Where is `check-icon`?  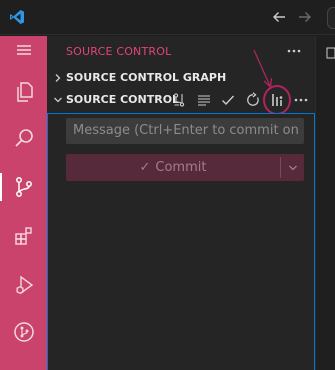 check-icon is located at coordinates (228, 100).